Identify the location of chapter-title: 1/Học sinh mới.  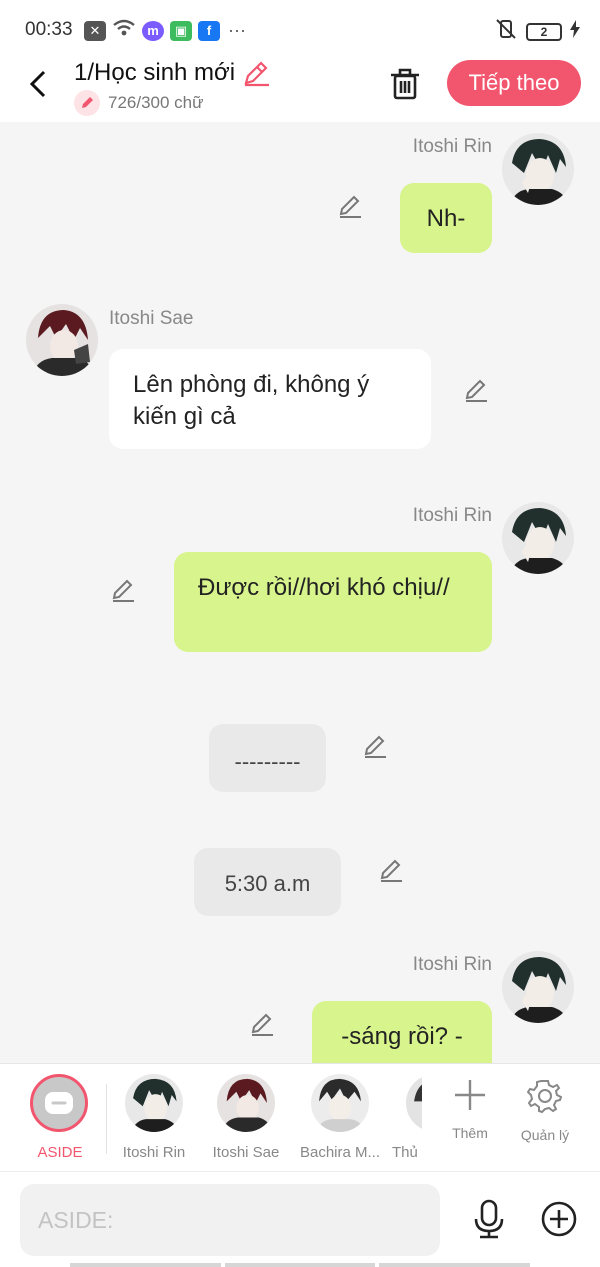
(172, 73).